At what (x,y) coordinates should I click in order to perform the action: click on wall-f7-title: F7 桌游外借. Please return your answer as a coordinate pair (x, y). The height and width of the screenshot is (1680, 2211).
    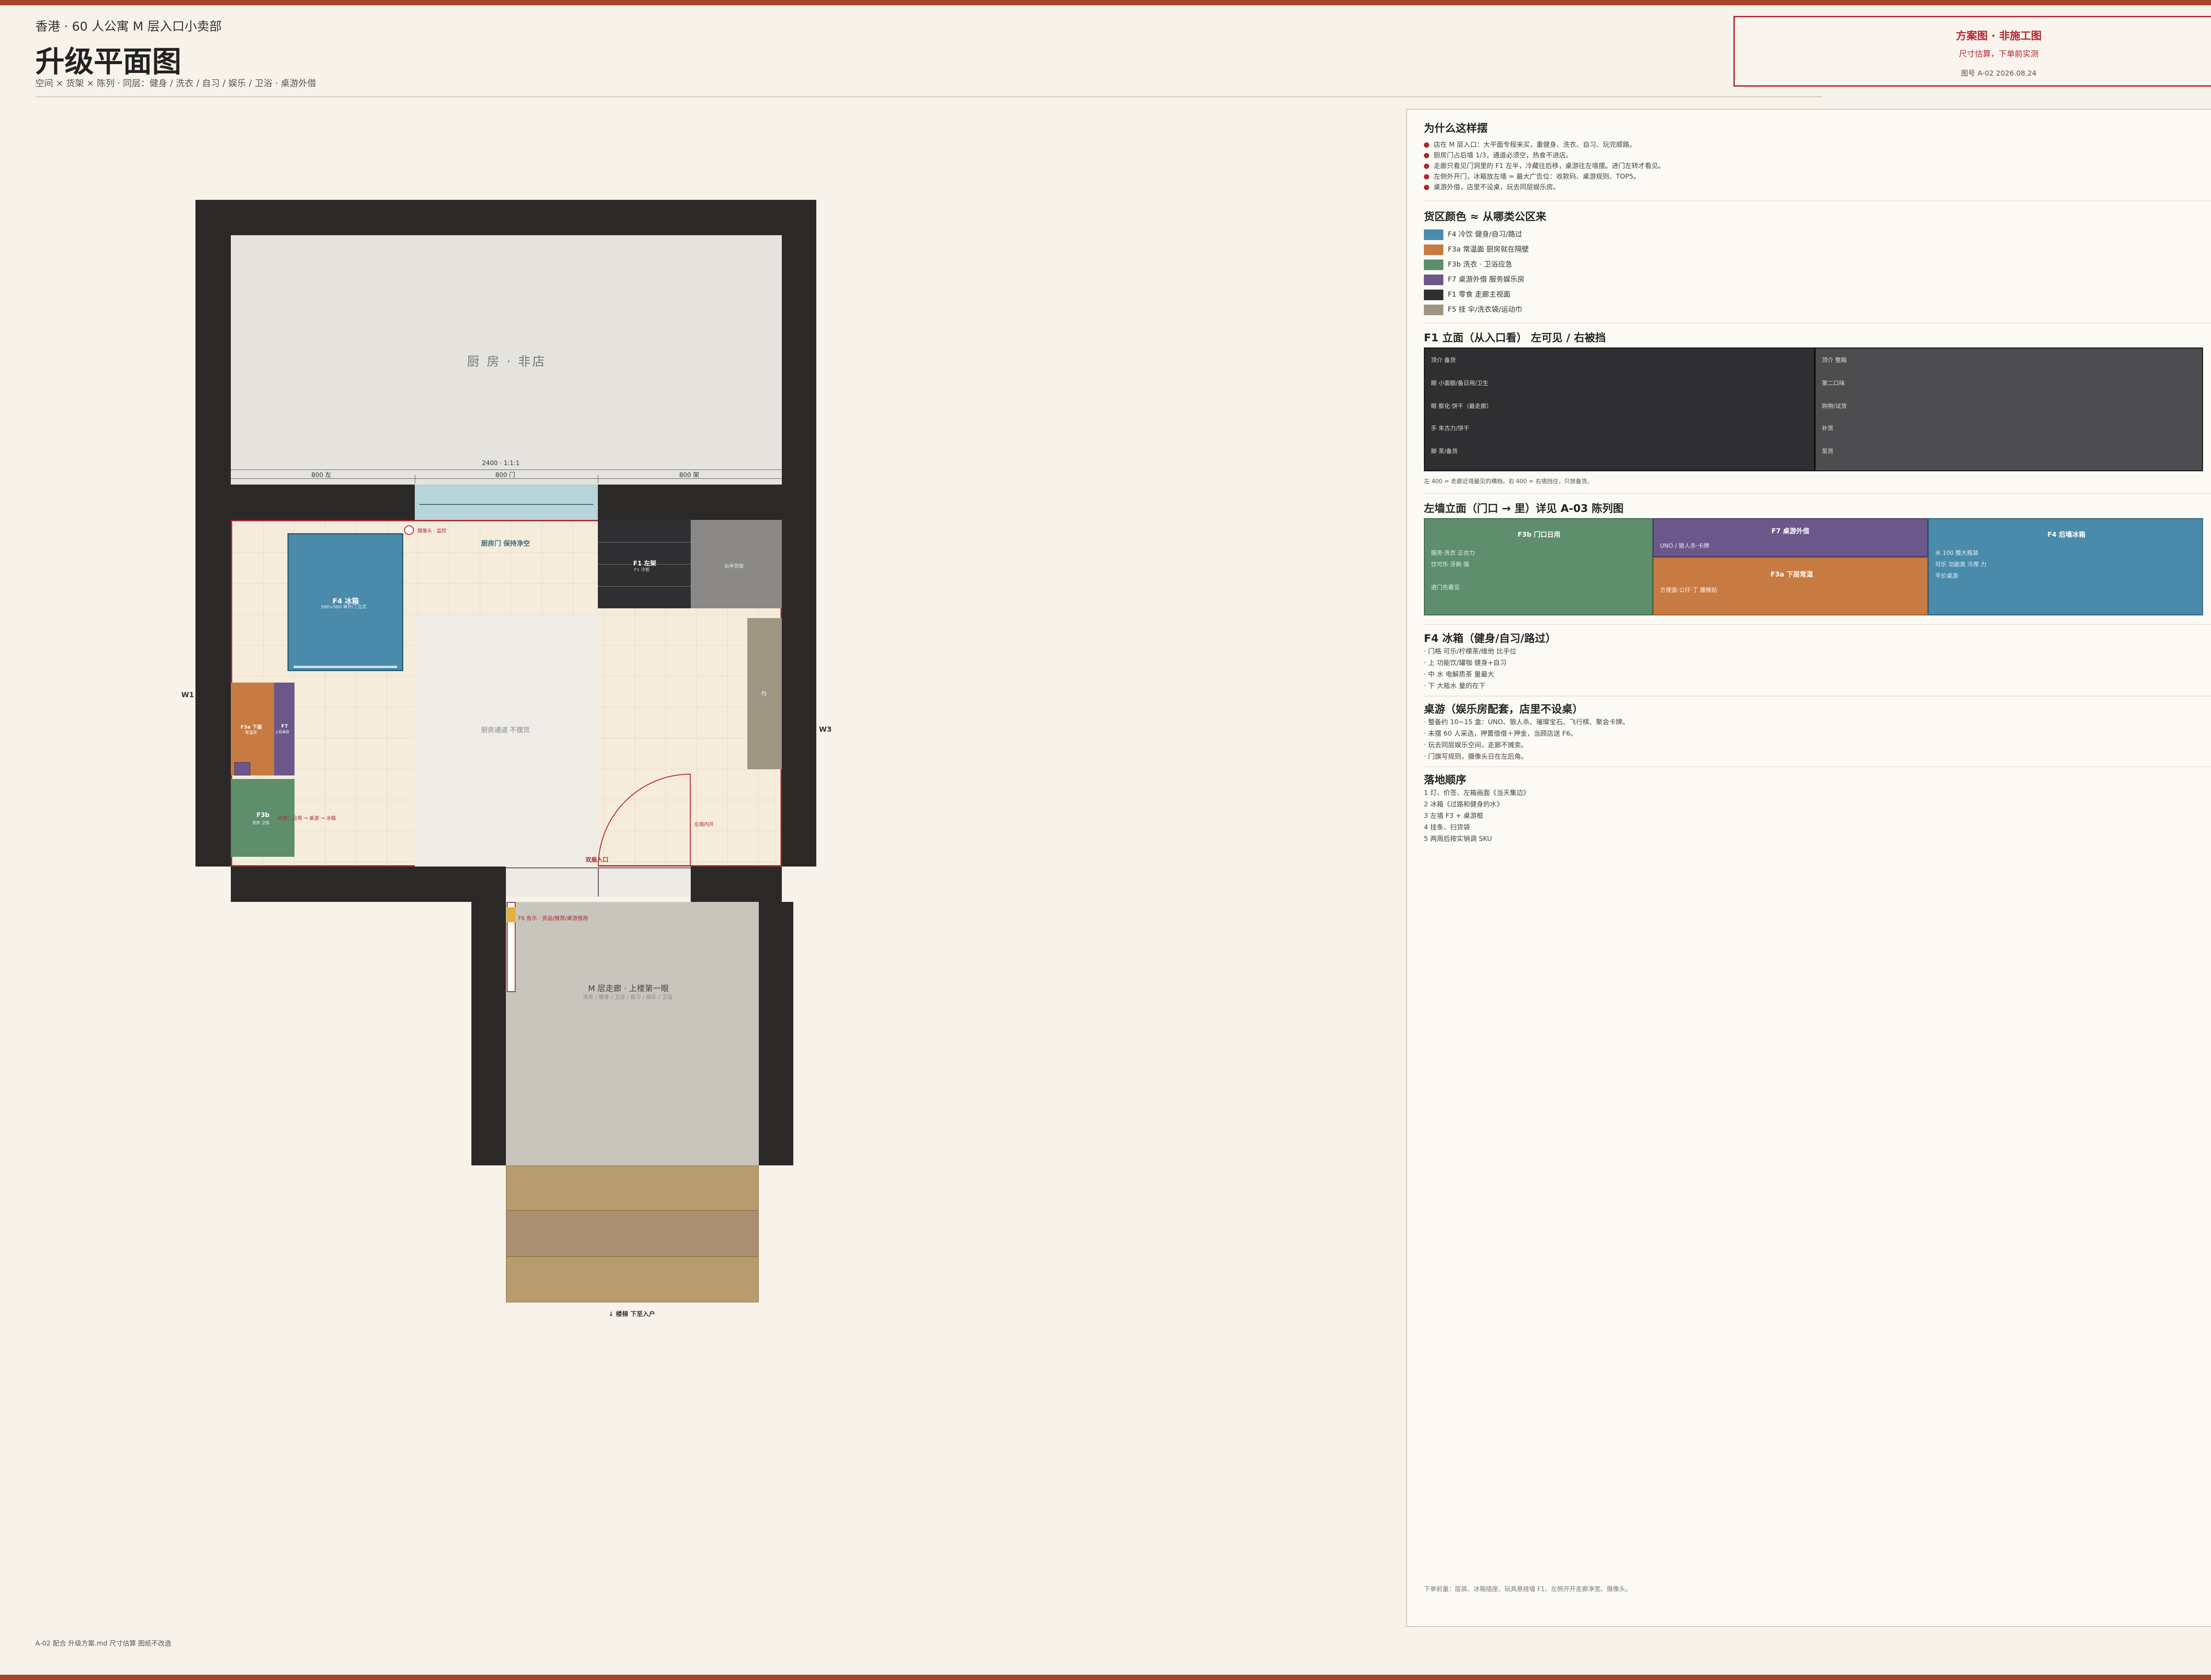
    Looking at the image, I should click on (1790, 531).